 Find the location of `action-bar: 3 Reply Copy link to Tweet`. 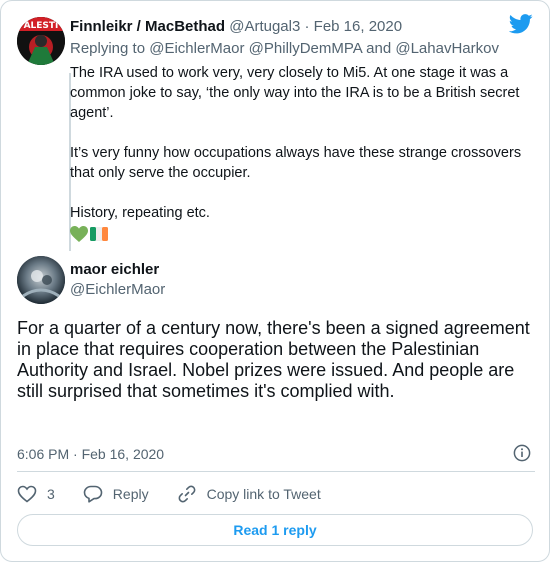

action-bar: 3 Reply Copy link to Tweet is located at coordinates (183, 494).